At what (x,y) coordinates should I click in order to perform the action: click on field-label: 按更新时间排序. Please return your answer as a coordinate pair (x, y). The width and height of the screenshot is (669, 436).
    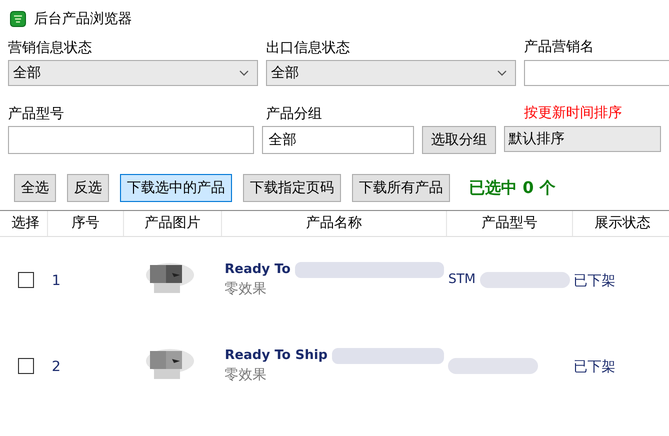
    Looking at the image, I should click on (573, 113).